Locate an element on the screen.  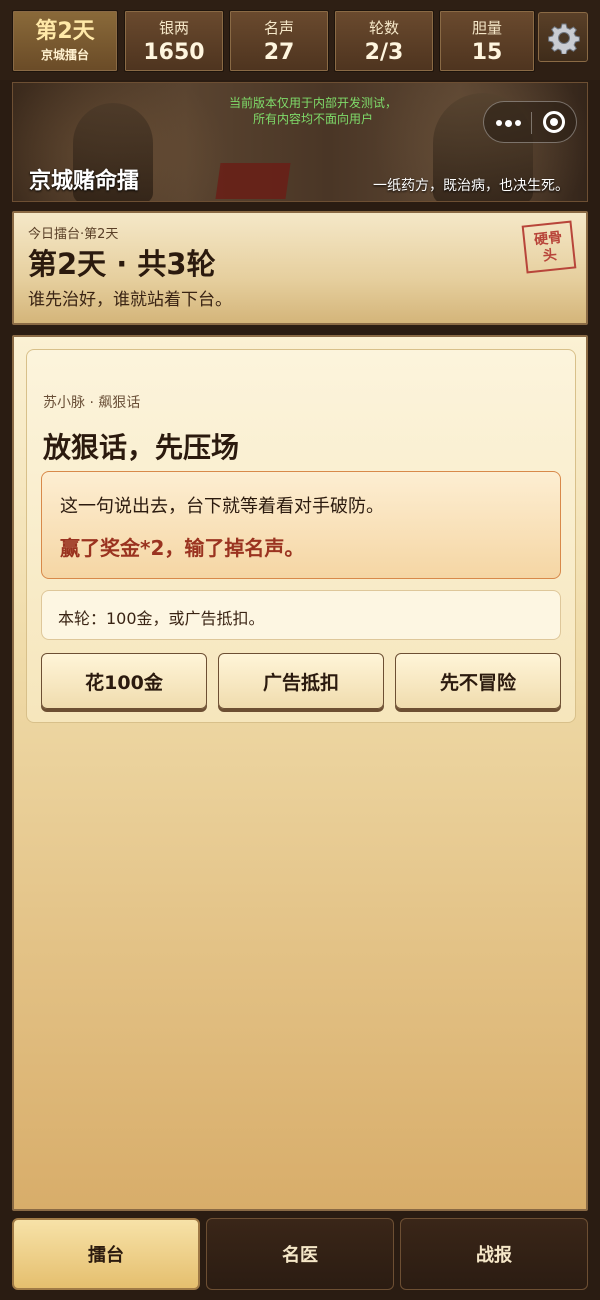
stat-round-label: 轮数 is located at coordinates (383, 28).